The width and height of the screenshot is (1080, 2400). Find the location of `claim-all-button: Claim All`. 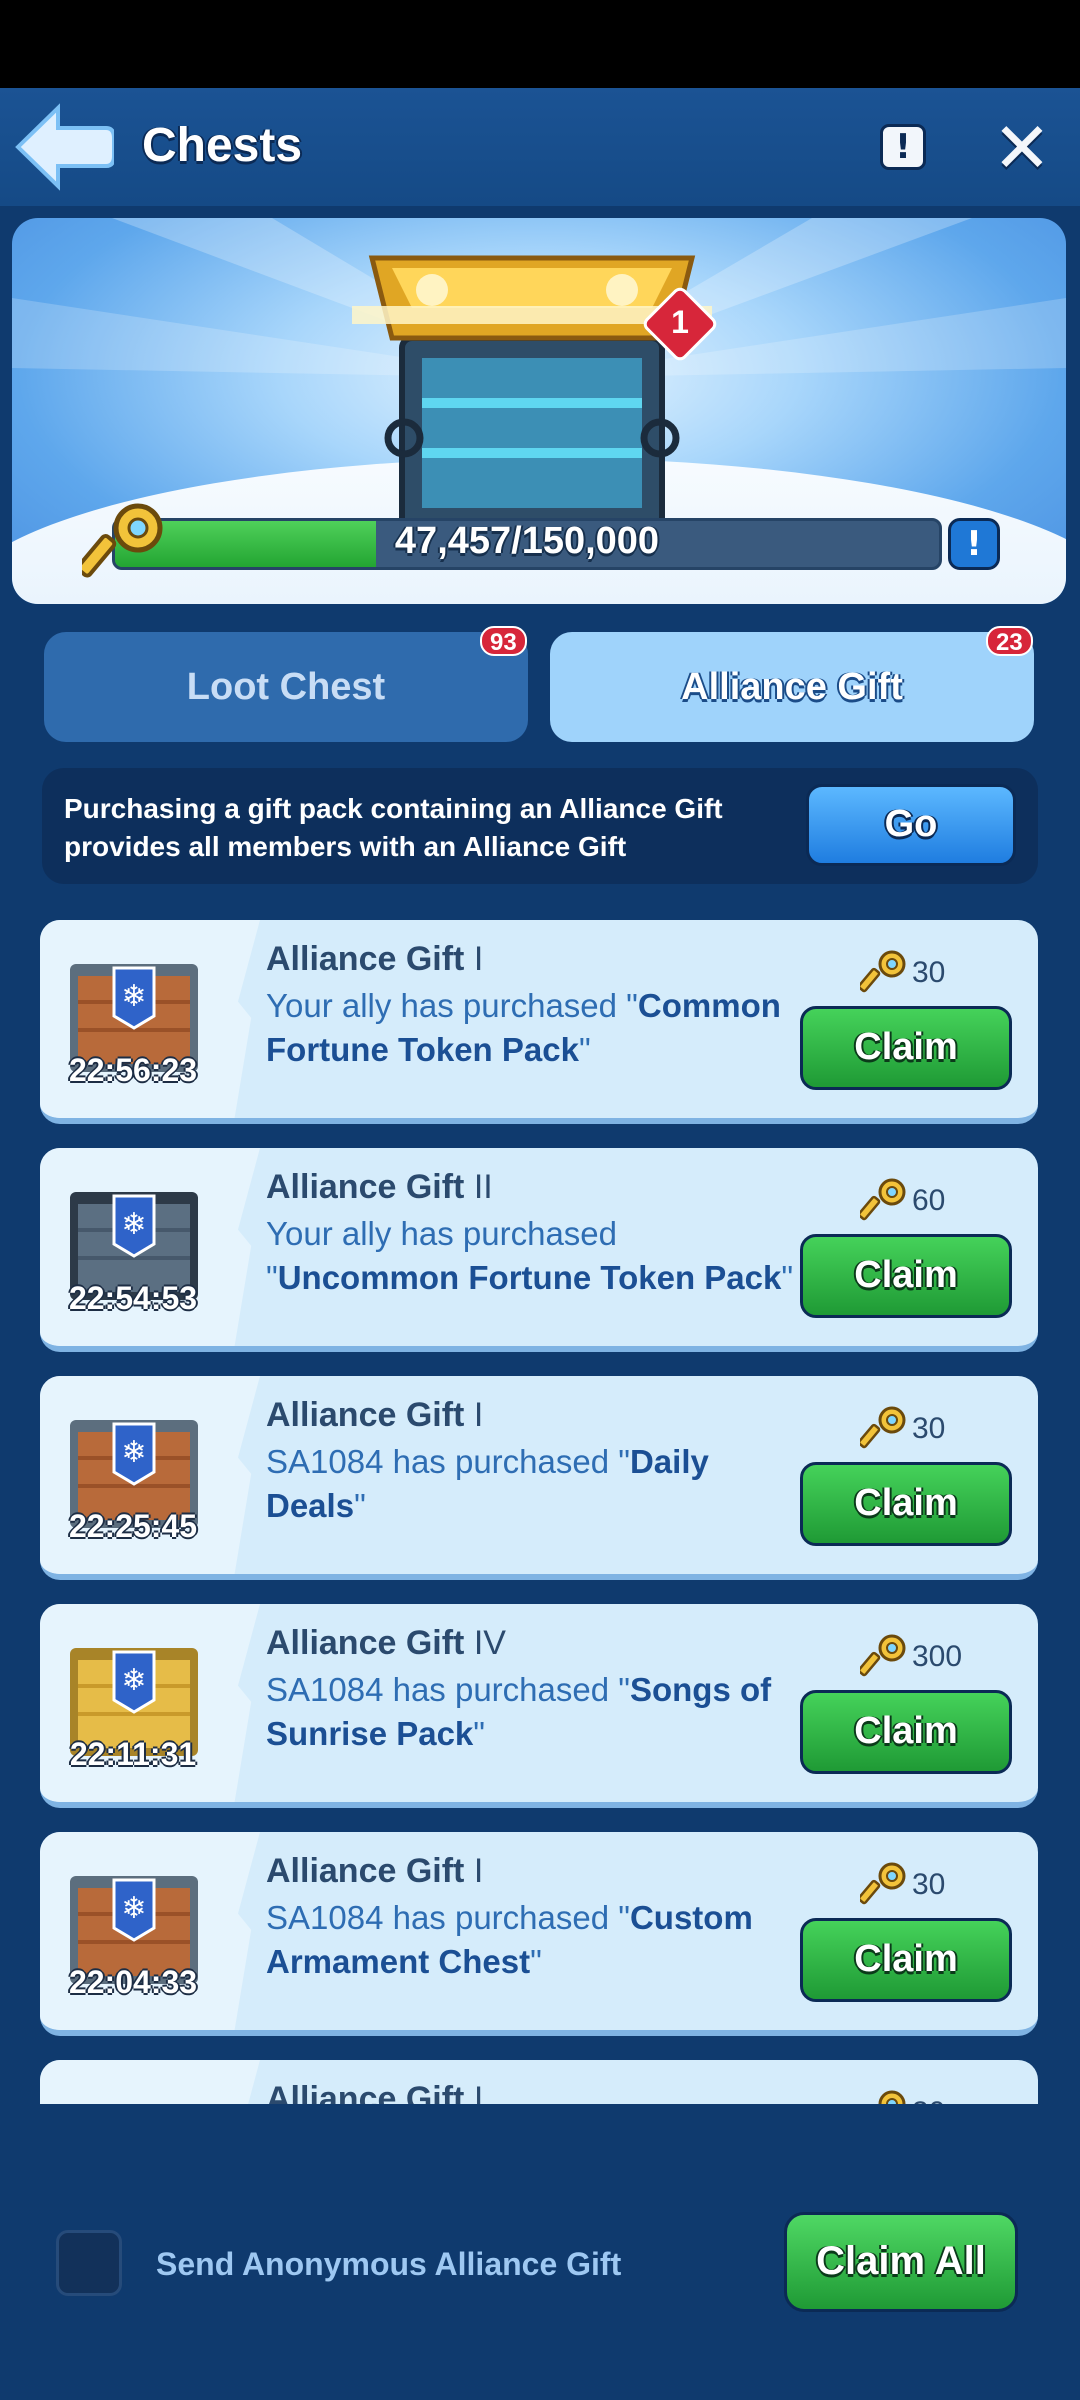

claim-all-button: Claim All is located at coordinates (901, 2262).